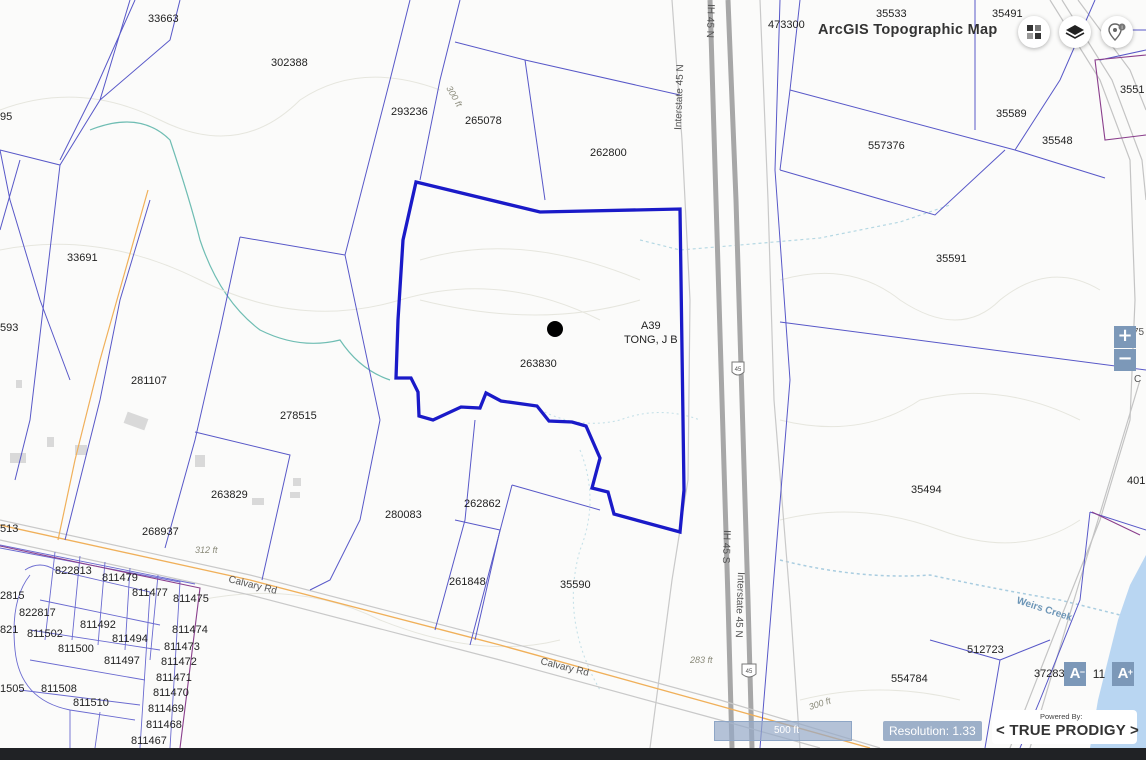  I want to click on parcel-label: 473300, so click(786, 25).